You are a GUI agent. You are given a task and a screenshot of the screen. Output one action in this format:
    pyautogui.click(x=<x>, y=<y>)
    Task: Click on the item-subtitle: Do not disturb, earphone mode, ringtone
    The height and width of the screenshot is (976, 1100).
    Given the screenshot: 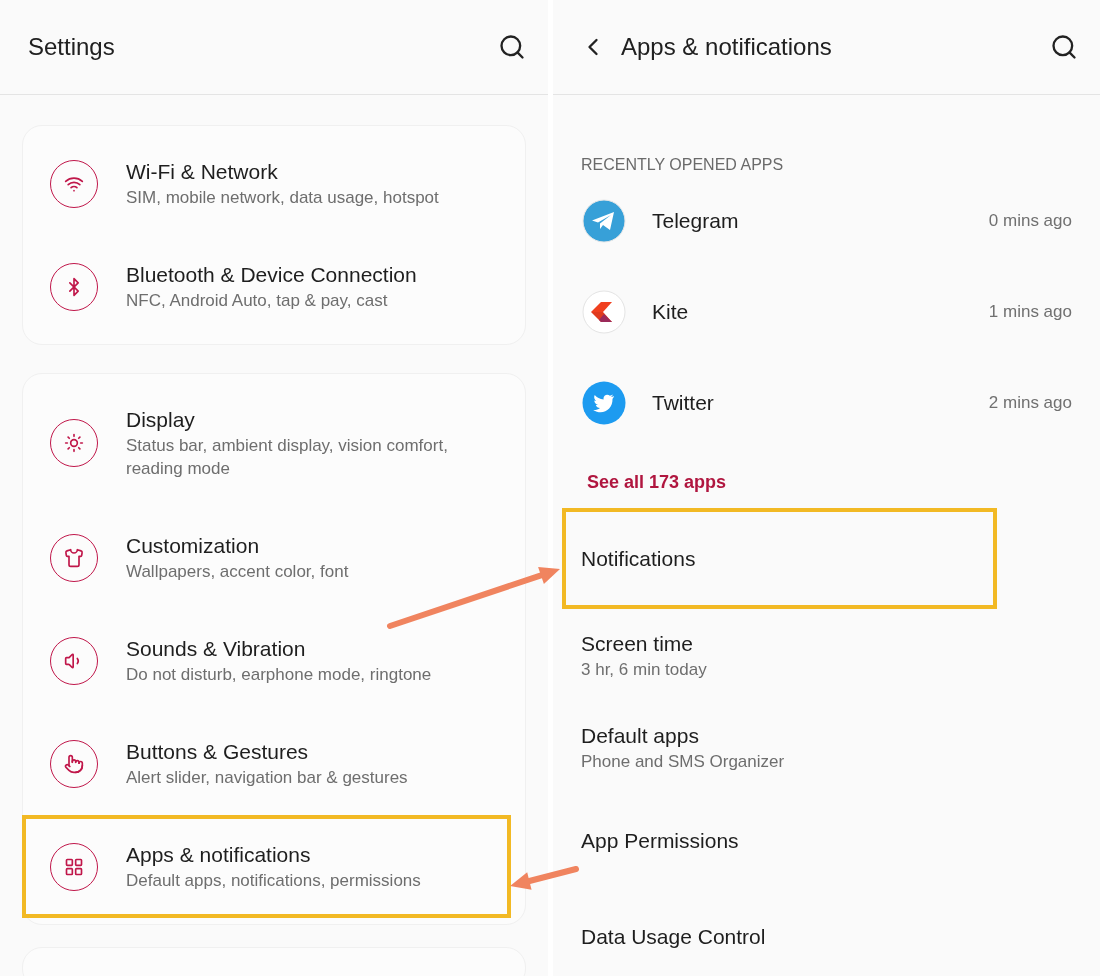 What is the action you would take?
    pyautogui.click(x=279, y=675)
    